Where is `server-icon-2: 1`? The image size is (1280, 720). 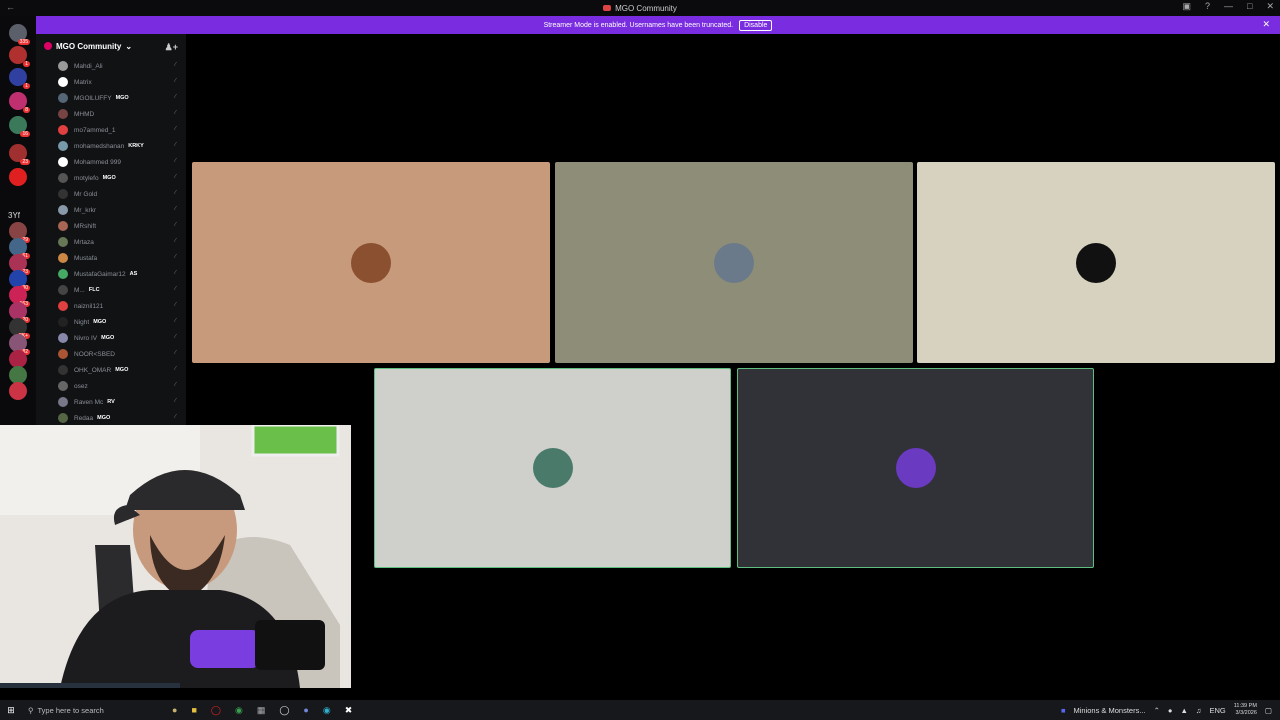 server-icon-2: 1 is located at coordinates (19, 78).